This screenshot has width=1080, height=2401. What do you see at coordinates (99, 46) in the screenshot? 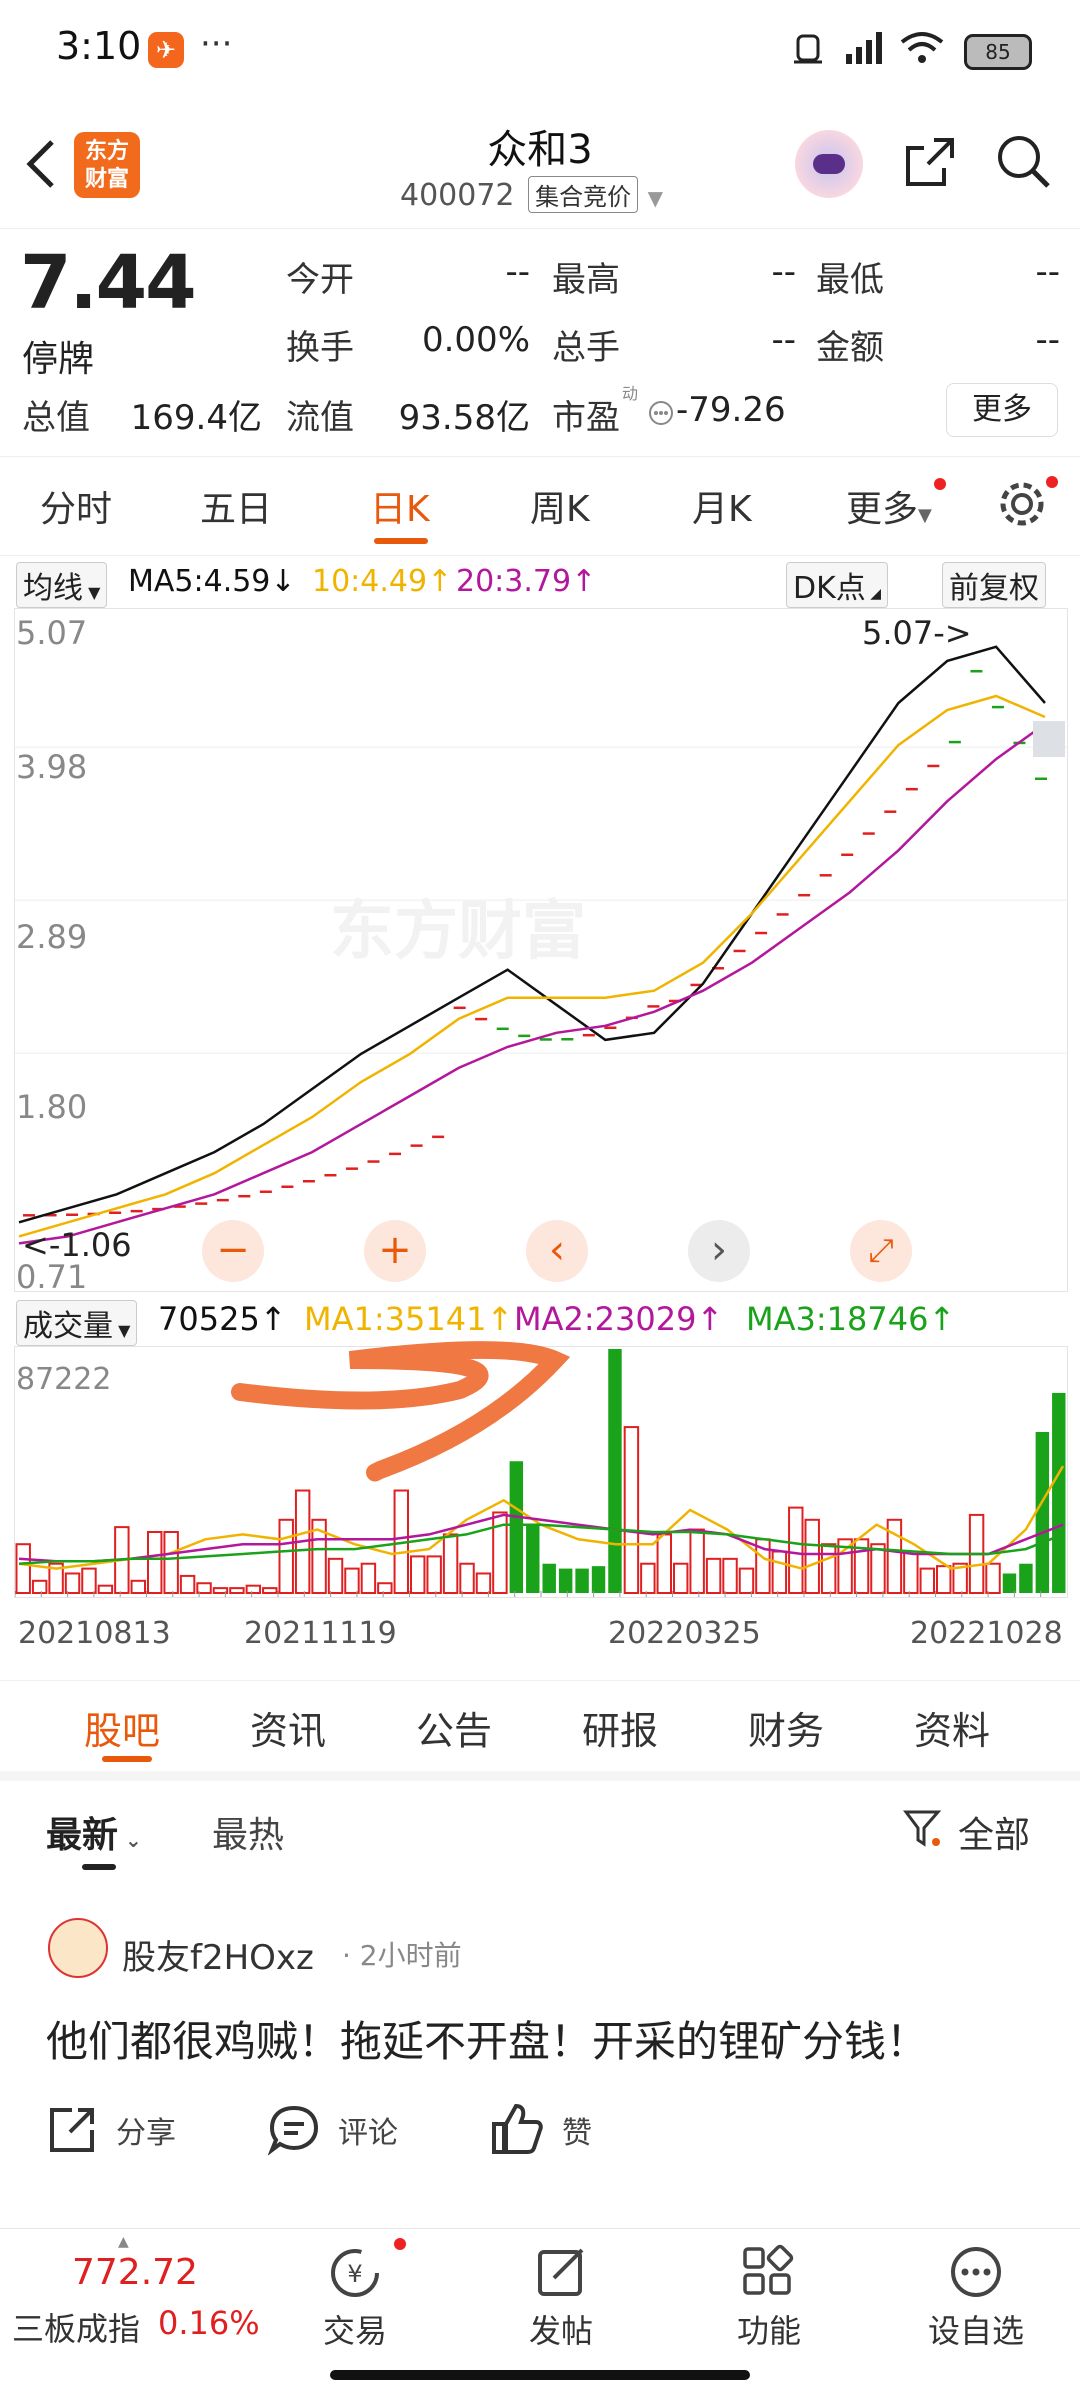
I see `status-time: 3:10` at bounding box center [99, 46].